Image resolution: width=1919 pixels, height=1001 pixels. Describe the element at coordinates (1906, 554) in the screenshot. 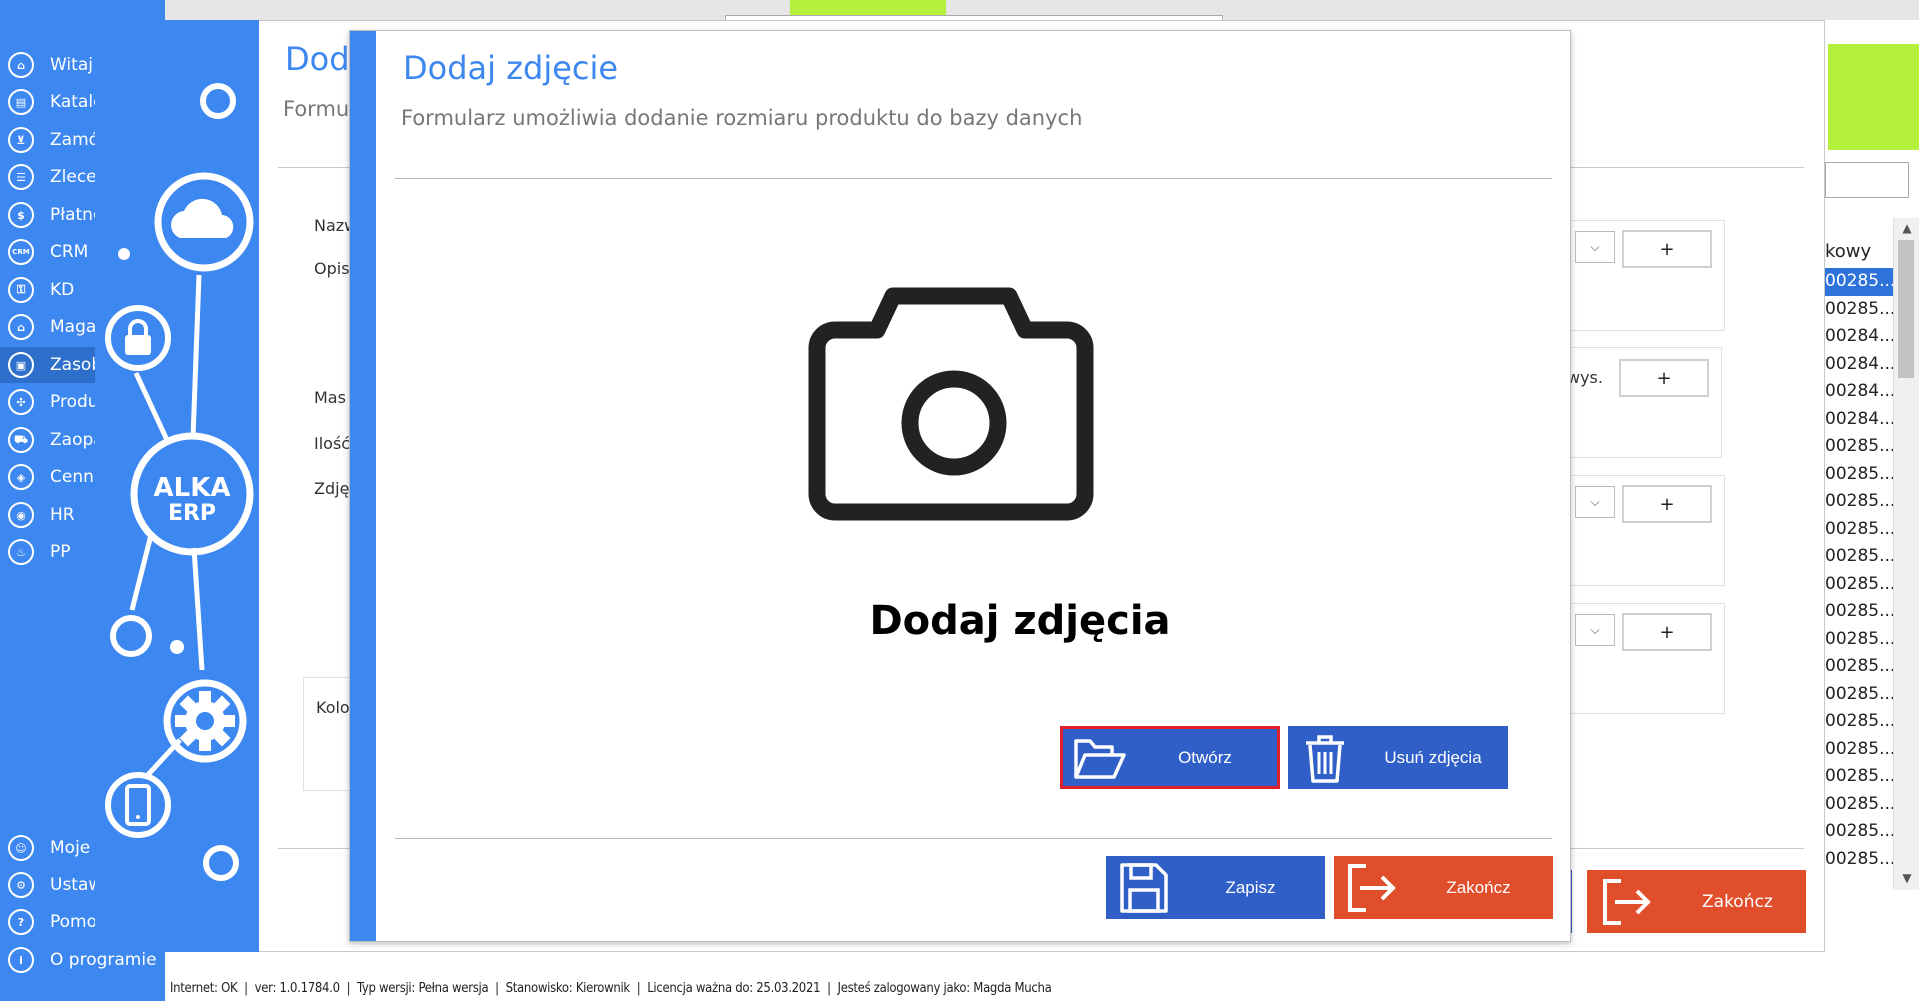

I see `list-scrollbar: ▲ ▼` at that location.